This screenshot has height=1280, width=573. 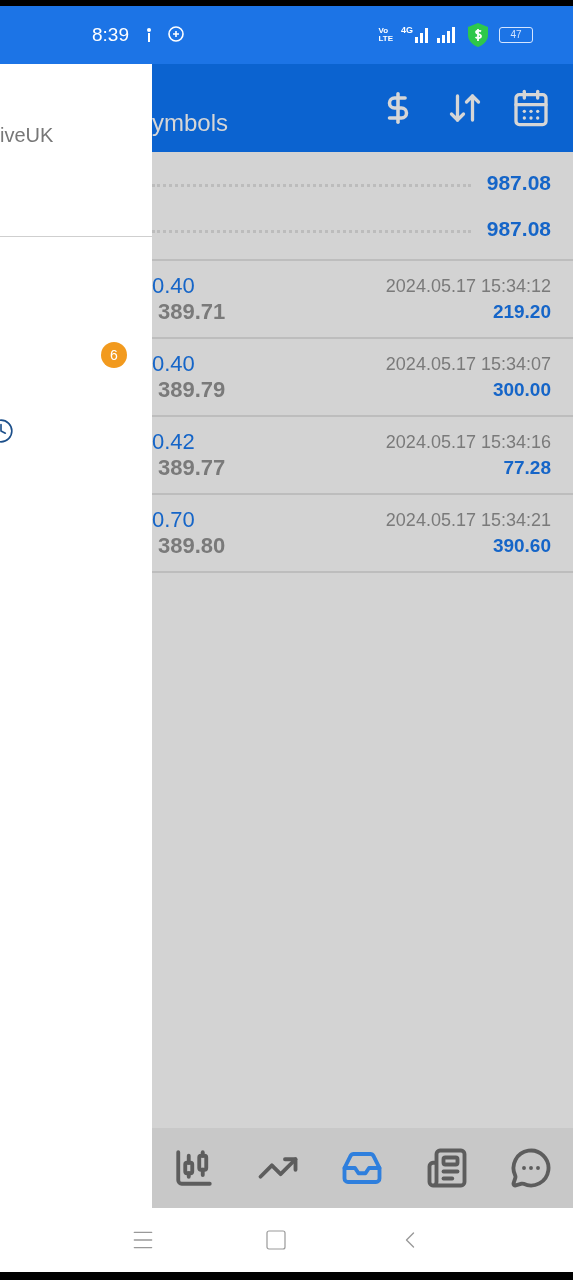 I want to click on battery-indicator: 47, so click(x=516, y=35).